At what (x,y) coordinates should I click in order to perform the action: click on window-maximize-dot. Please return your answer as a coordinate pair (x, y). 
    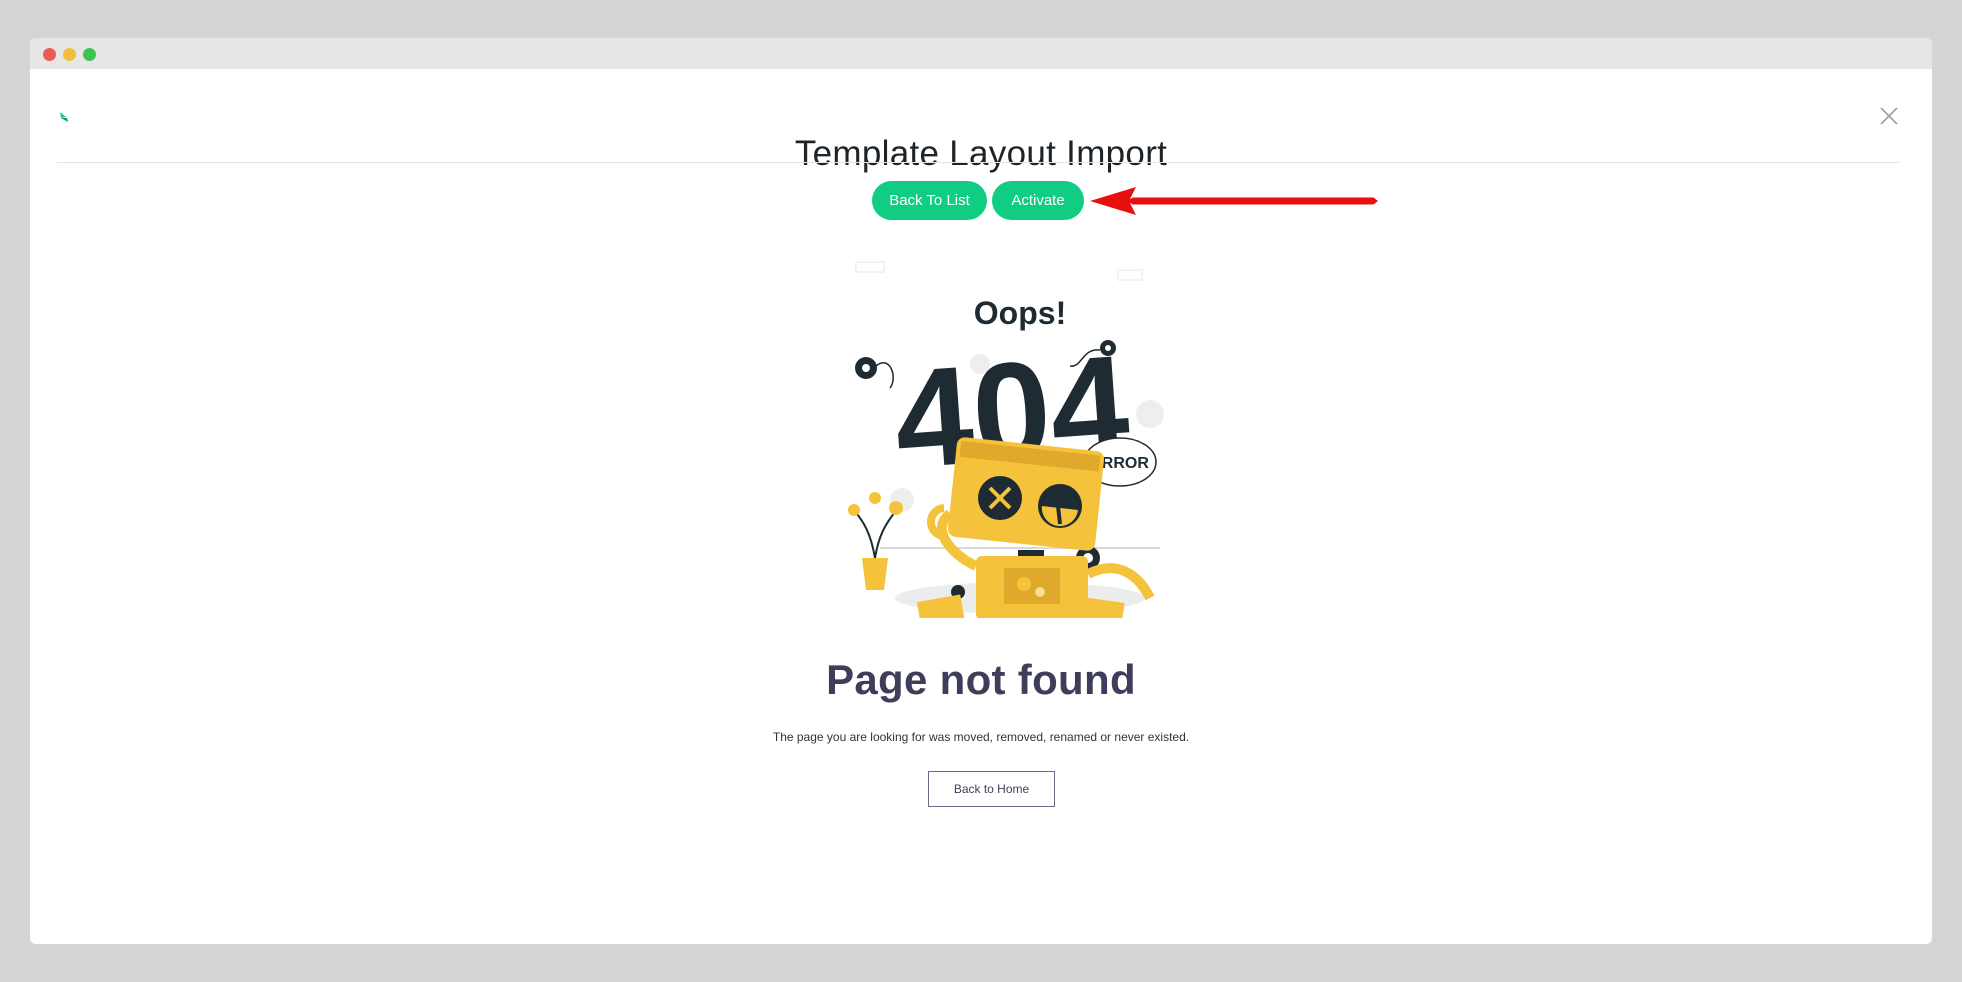
    Looking at the image, I should click on (89, 54).